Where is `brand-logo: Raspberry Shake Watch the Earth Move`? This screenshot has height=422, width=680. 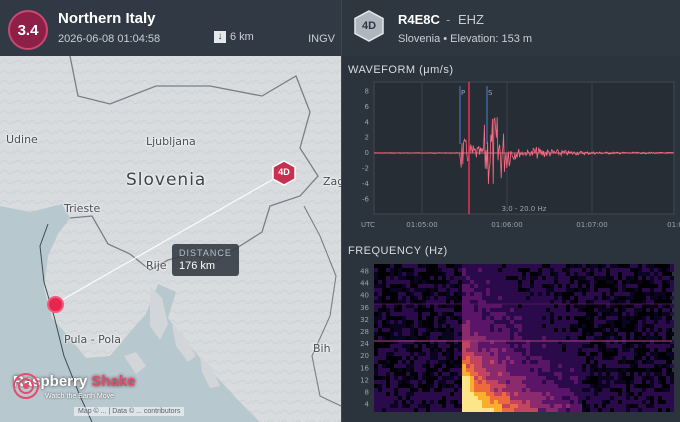
brand-logo: Raspberry Shake Watch the Earth Move is located at coordinates (74, 386).